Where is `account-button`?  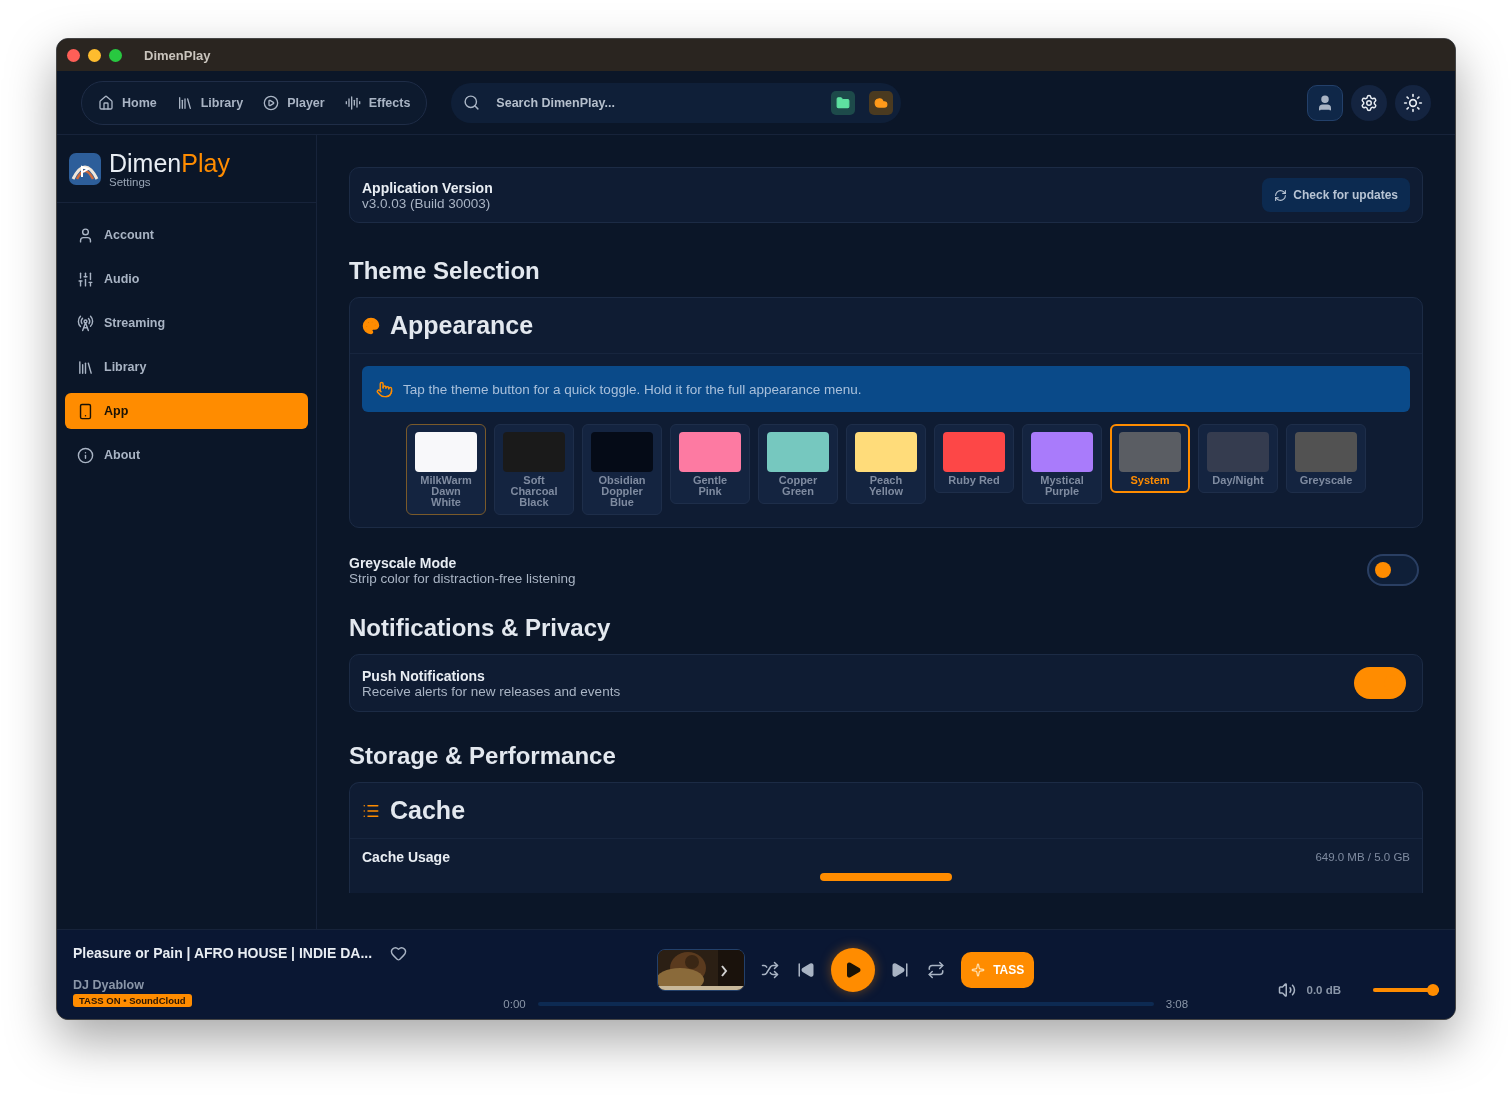 account-button is located at coordinates (1325, 102).